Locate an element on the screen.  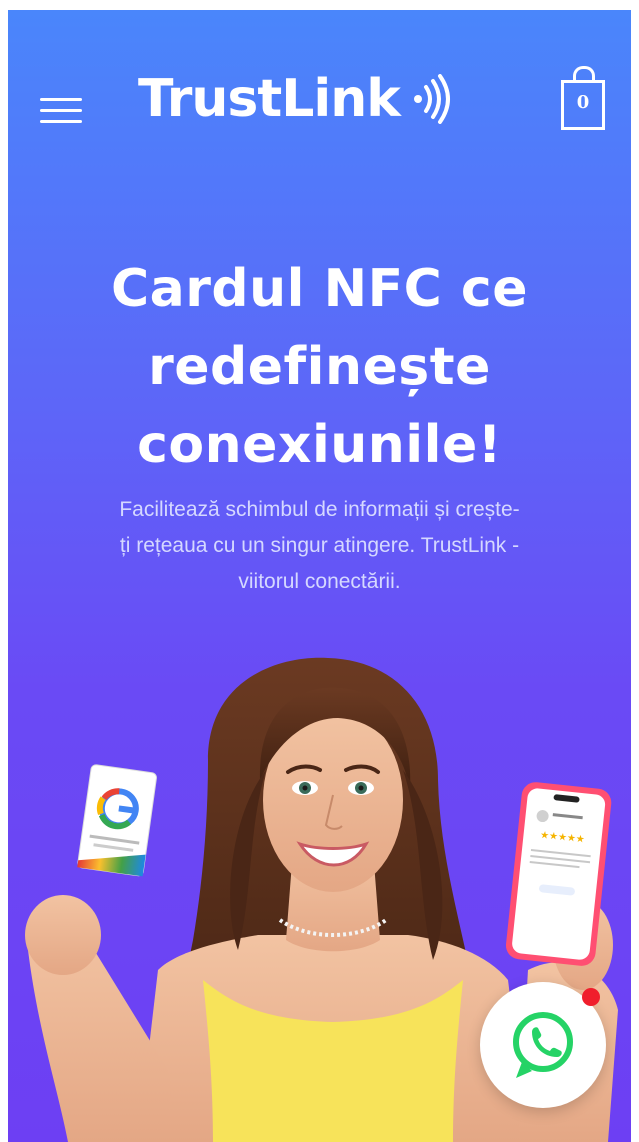
headline-line: redefinește is located at coordinates (319, 367).